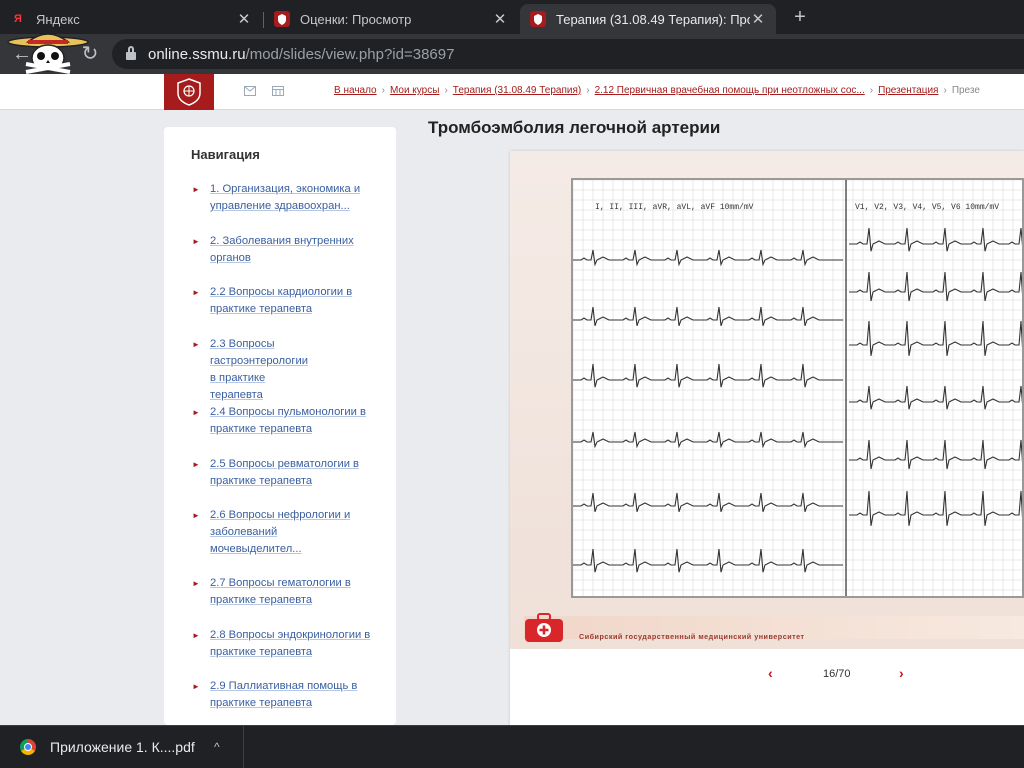 The image size is (1024, 768). What do you see at coordinates (355, 90) in the screenshot?
I see `breadcrumb-home: В начало` at bounding box center [355, 90].